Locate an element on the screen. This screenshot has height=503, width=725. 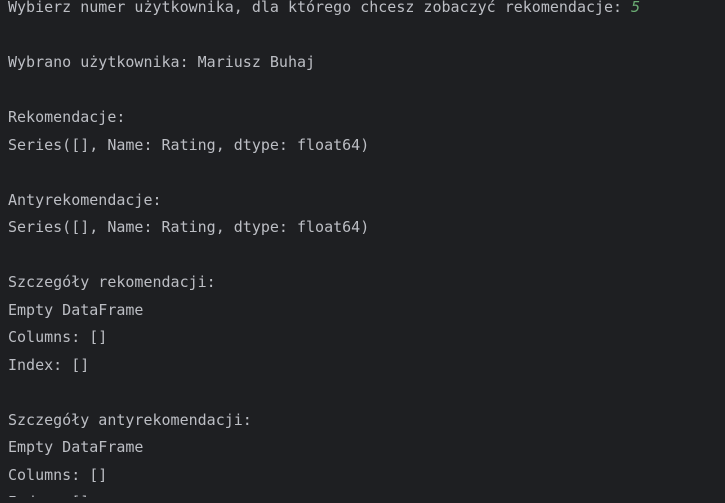
antirec-details-index: Index: [] is located at coordinates (366, 493).